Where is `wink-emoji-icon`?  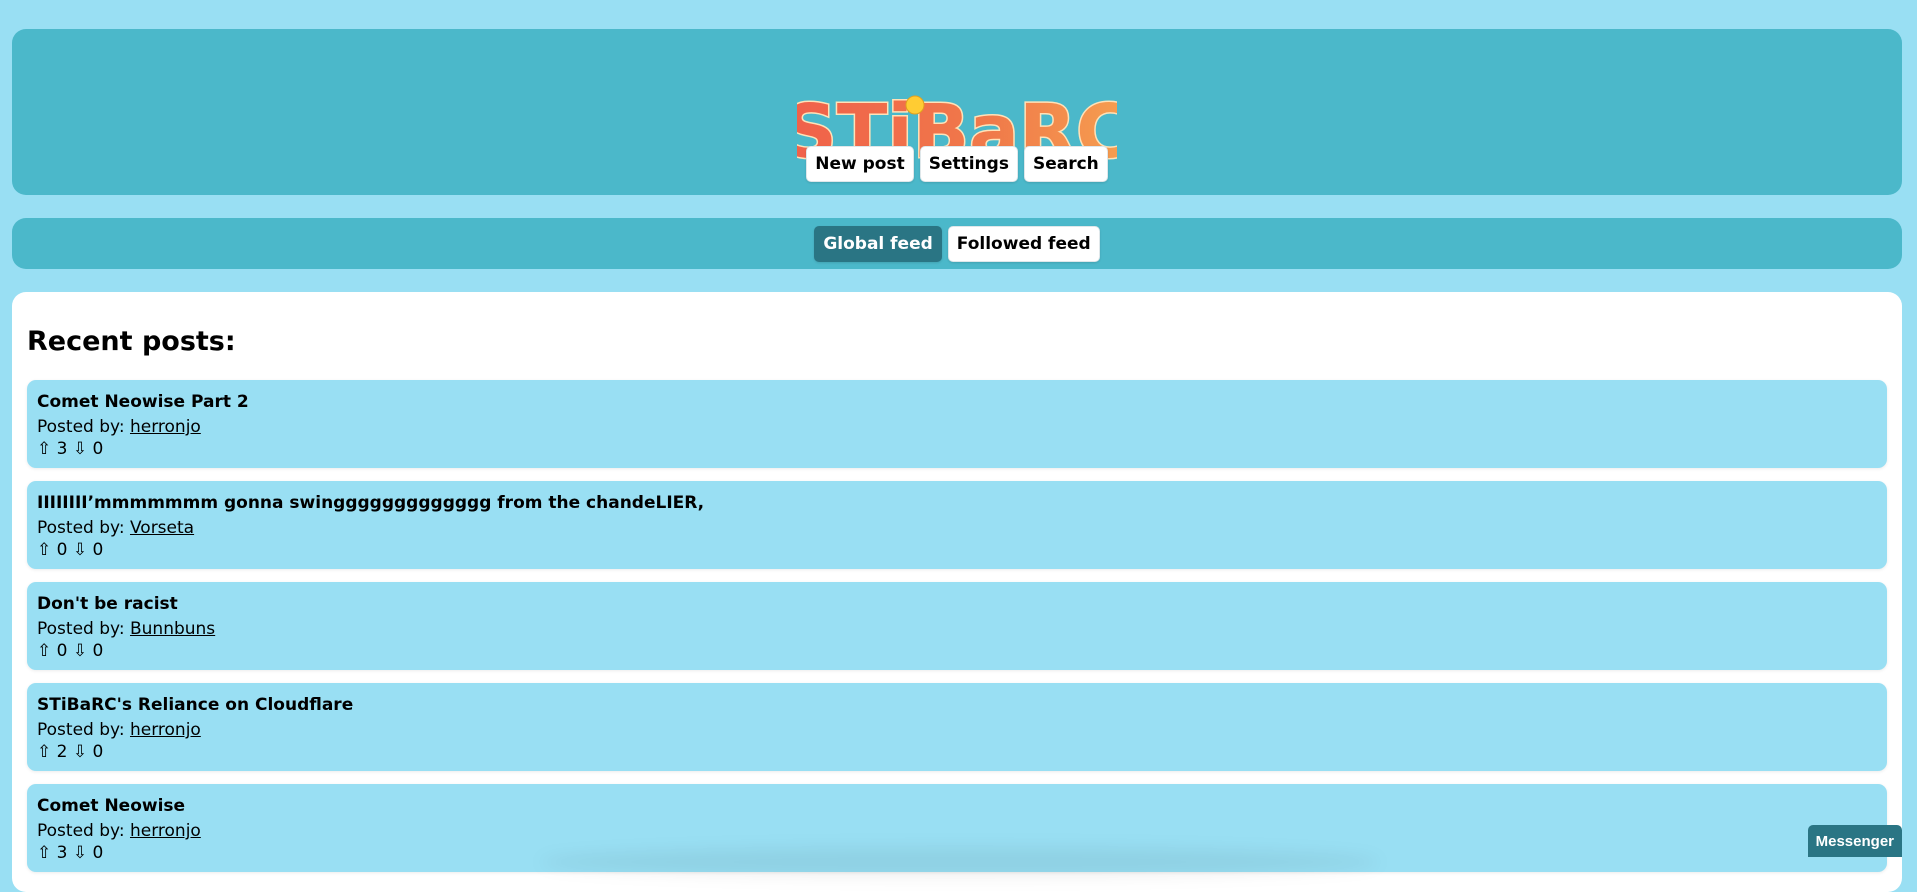 wink-emoji-icon is located at coordinates (915, 105).